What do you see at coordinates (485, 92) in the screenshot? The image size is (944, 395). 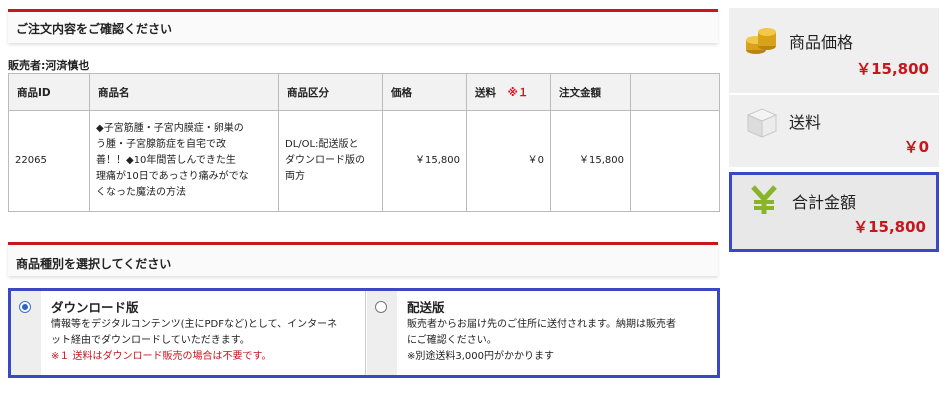 I see `shipping-header-label: 送料` at bounding box center [485, 92].